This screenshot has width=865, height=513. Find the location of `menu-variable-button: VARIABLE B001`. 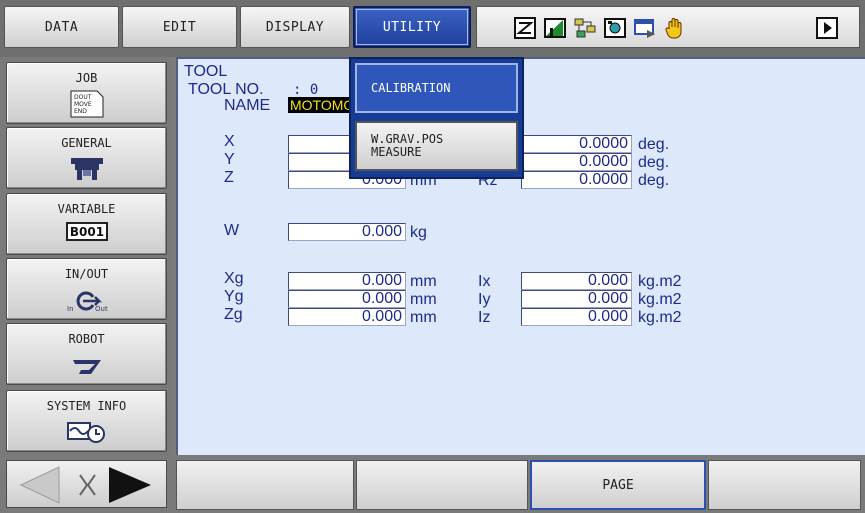

menu-variable-button: VARIABLE B001 is located at coordinates (86, 224).